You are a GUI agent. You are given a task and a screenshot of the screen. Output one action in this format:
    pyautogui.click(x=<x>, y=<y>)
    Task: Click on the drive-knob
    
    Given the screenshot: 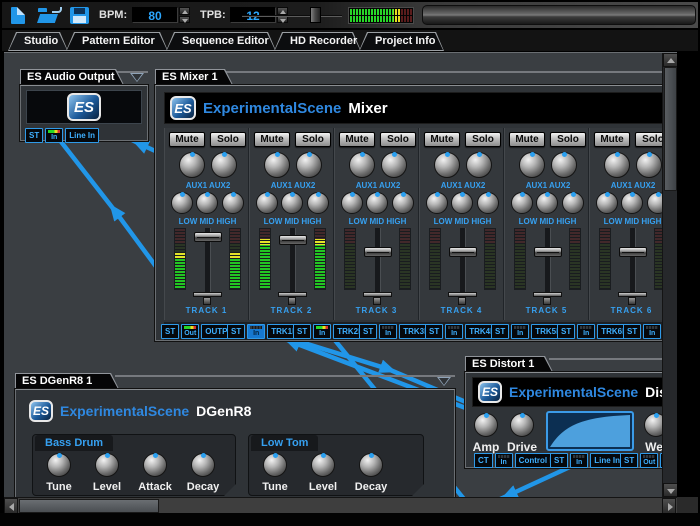 What is the action you would take?
    pyautogui.click(x=522, y=425)
    